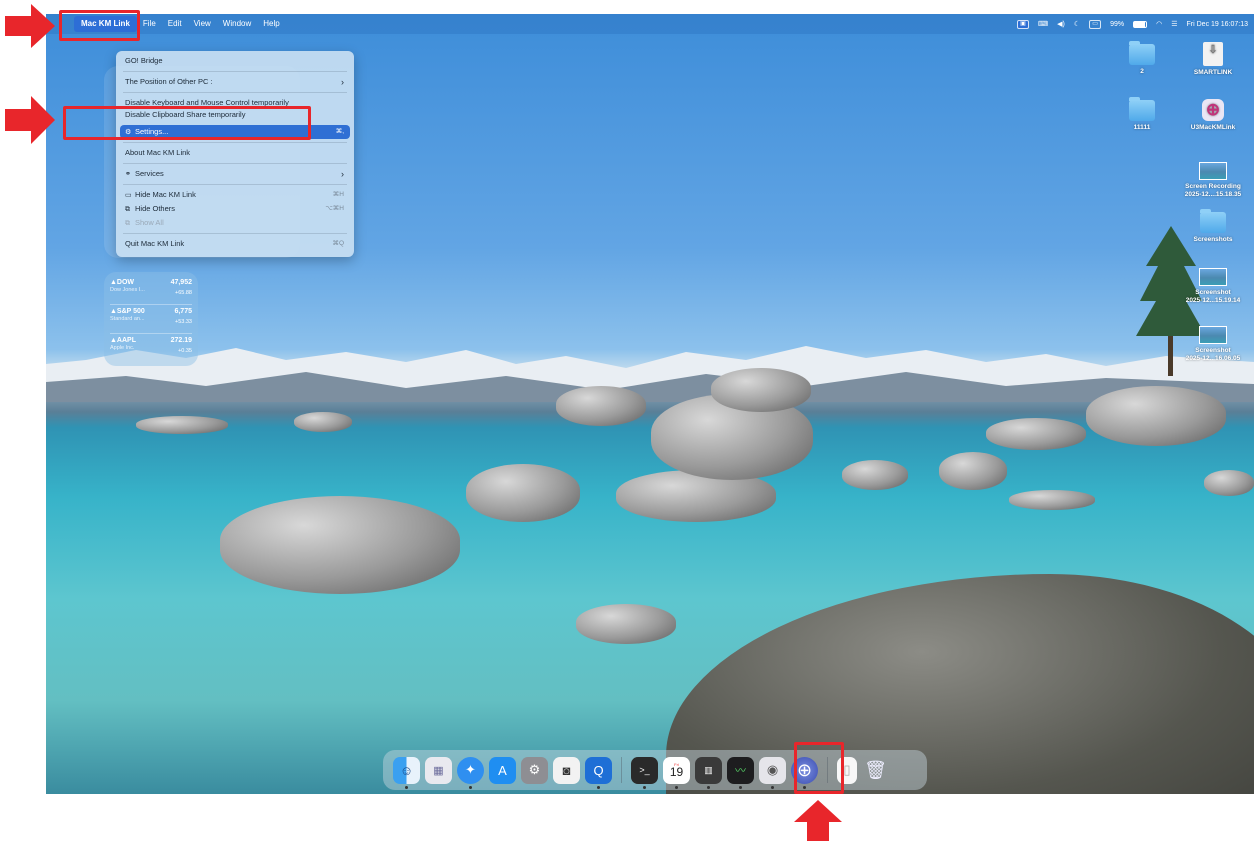 The width and height of the screenshot is (1254, 841). Describe the element at coordinates (1213, 194) in the screenshot. I see `desktop-icon-sublabel: 2025-12....15.18.35` at that location.